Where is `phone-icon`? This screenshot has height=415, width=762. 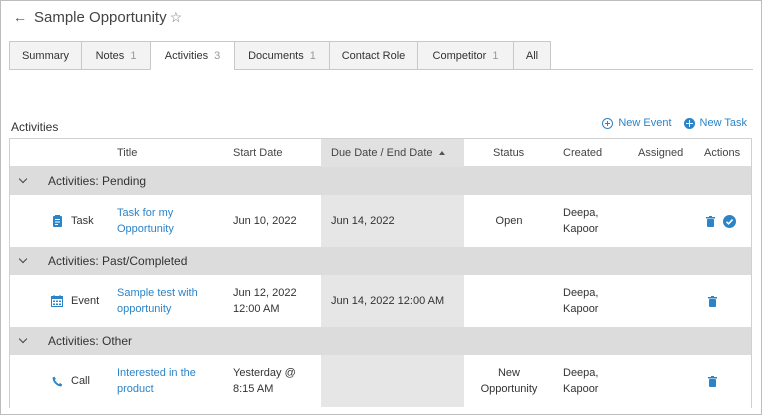
phone-icon is located at coordinates (57, 381).